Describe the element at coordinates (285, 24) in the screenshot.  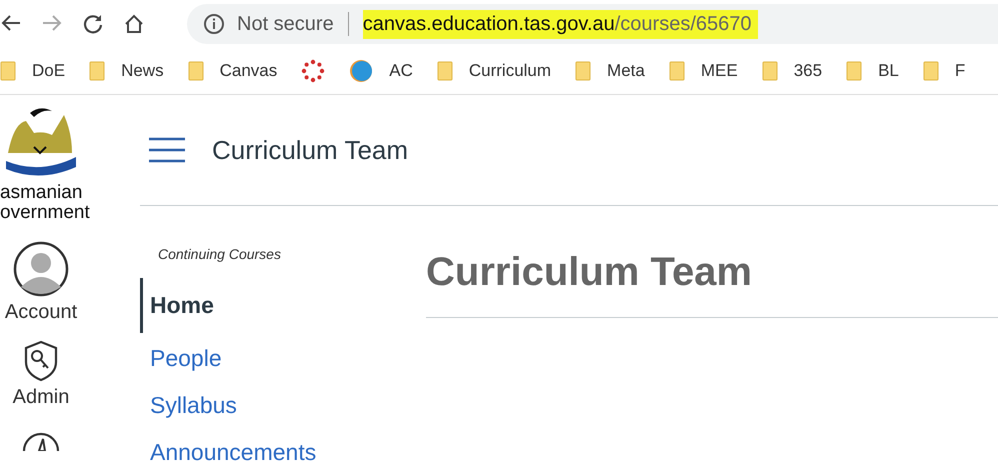
I see `security-label: Not secure` at that location.